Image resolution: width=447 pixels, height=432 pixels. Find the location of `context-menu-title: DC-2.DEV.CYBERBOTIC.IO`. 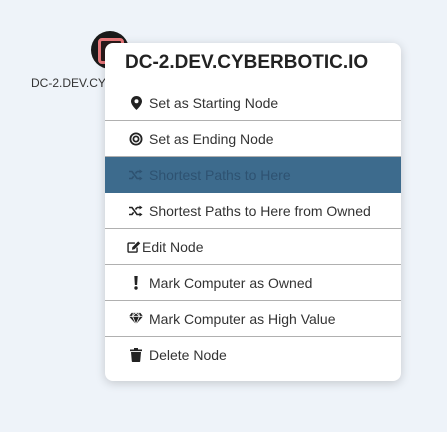

context-menu-title: DC-2.DEV.CYBERBOTIC.IO is located at coordinates (247, 62).